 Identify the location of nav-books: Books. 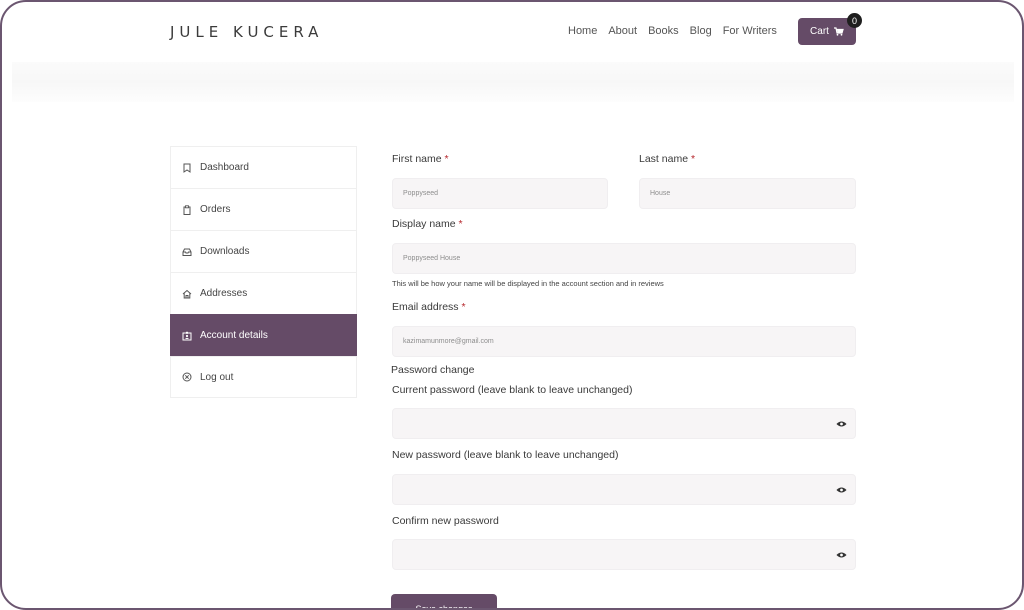
(663, 31).